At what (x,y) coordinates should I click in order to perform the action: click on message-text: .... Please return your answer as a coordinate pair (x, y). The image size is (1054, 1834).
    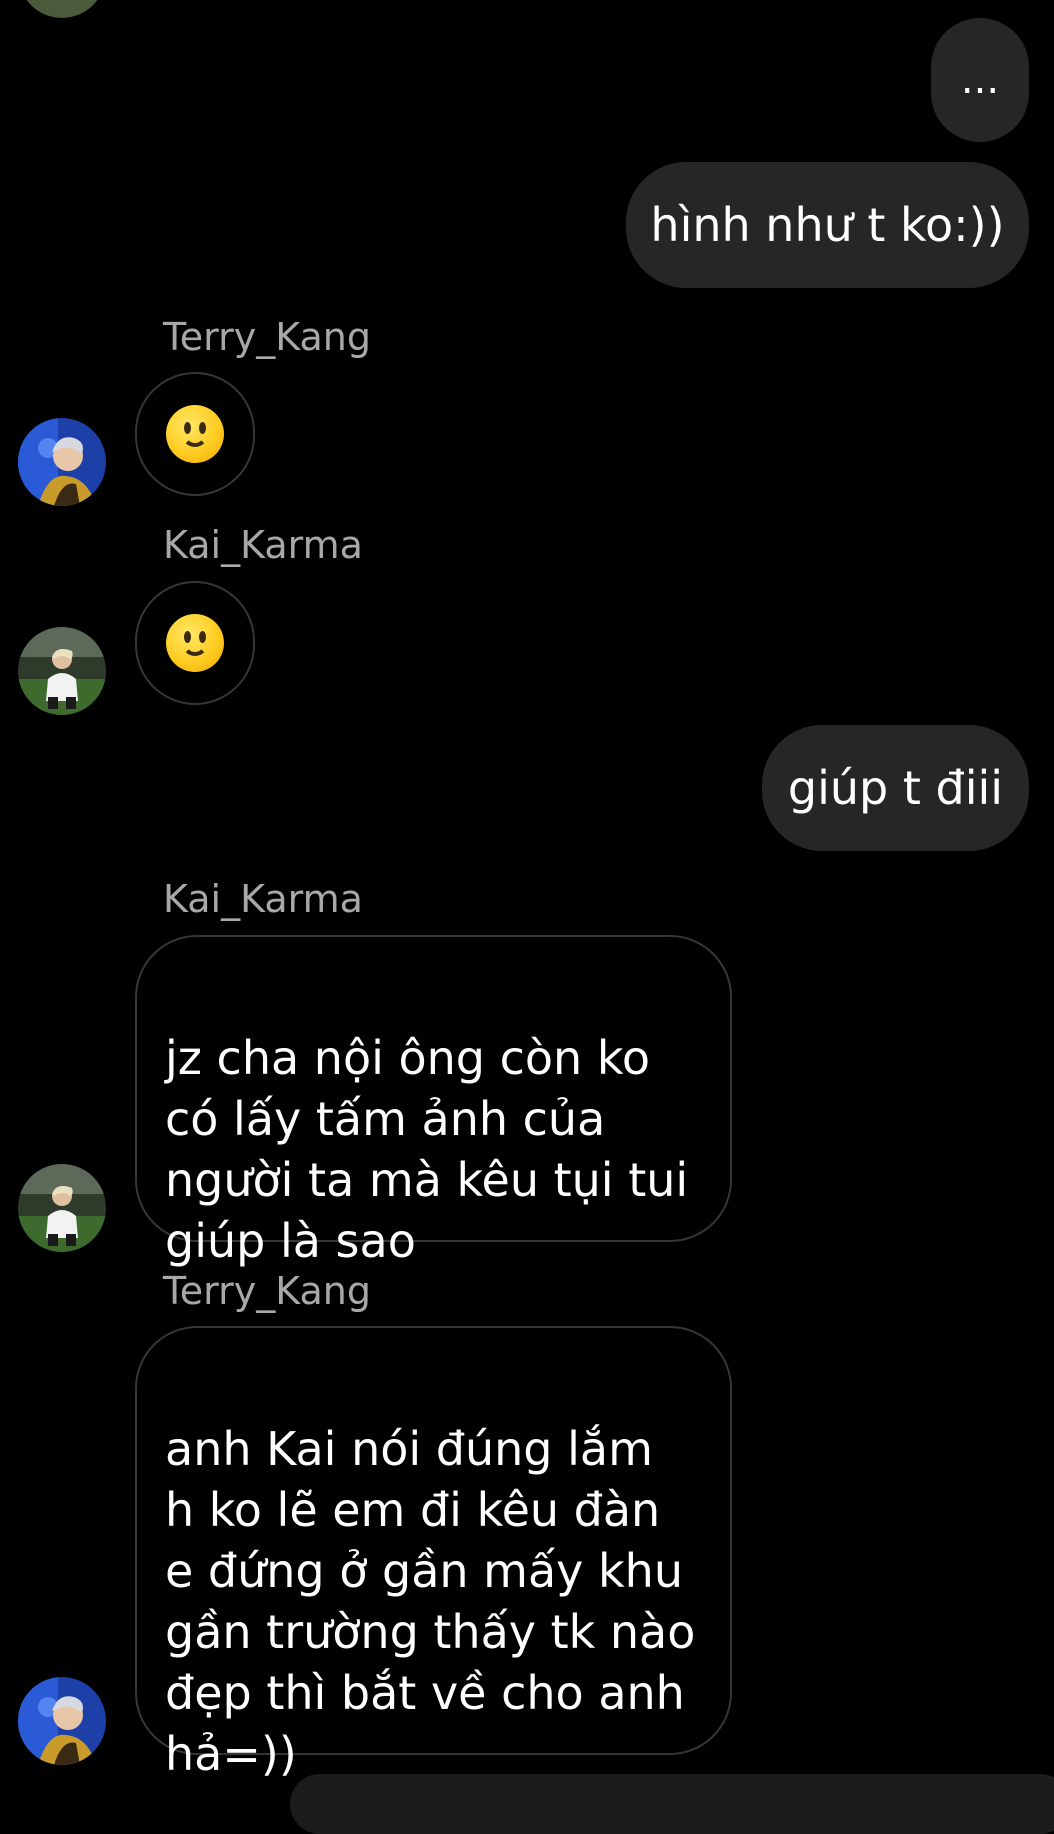
    Looking at the image, I should click on (980, 80).